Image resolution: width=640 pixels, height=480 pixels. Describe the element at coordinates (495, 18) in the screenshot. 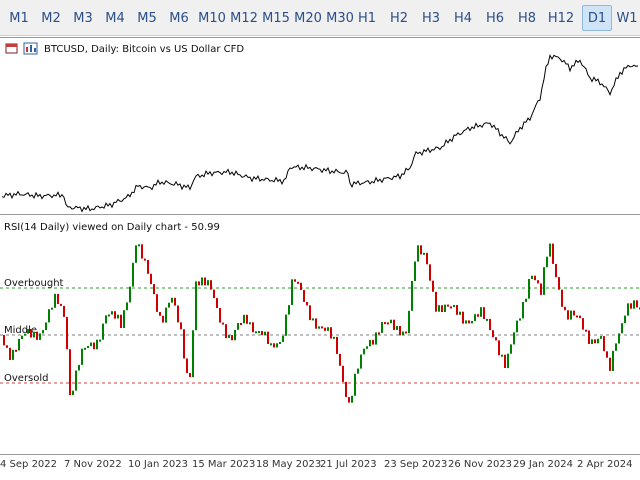

I see `timeframe-h6-button: H6` at that location.